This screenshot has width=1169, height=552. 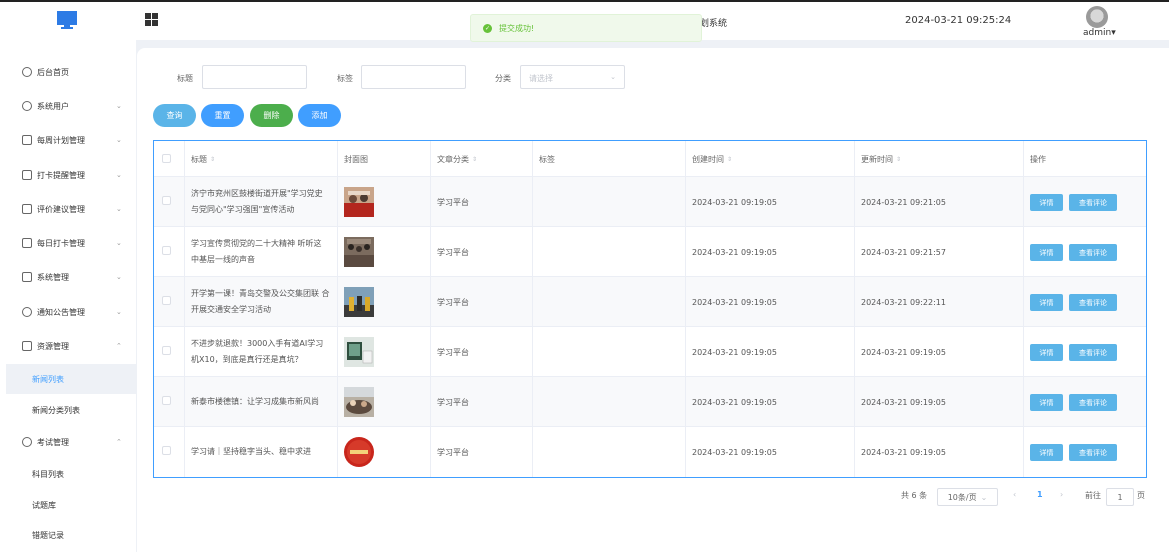 What do you see at coordinates (413, 77) in the screenshot?
I see `tag-filter-input` at bounding box center [413, 77].